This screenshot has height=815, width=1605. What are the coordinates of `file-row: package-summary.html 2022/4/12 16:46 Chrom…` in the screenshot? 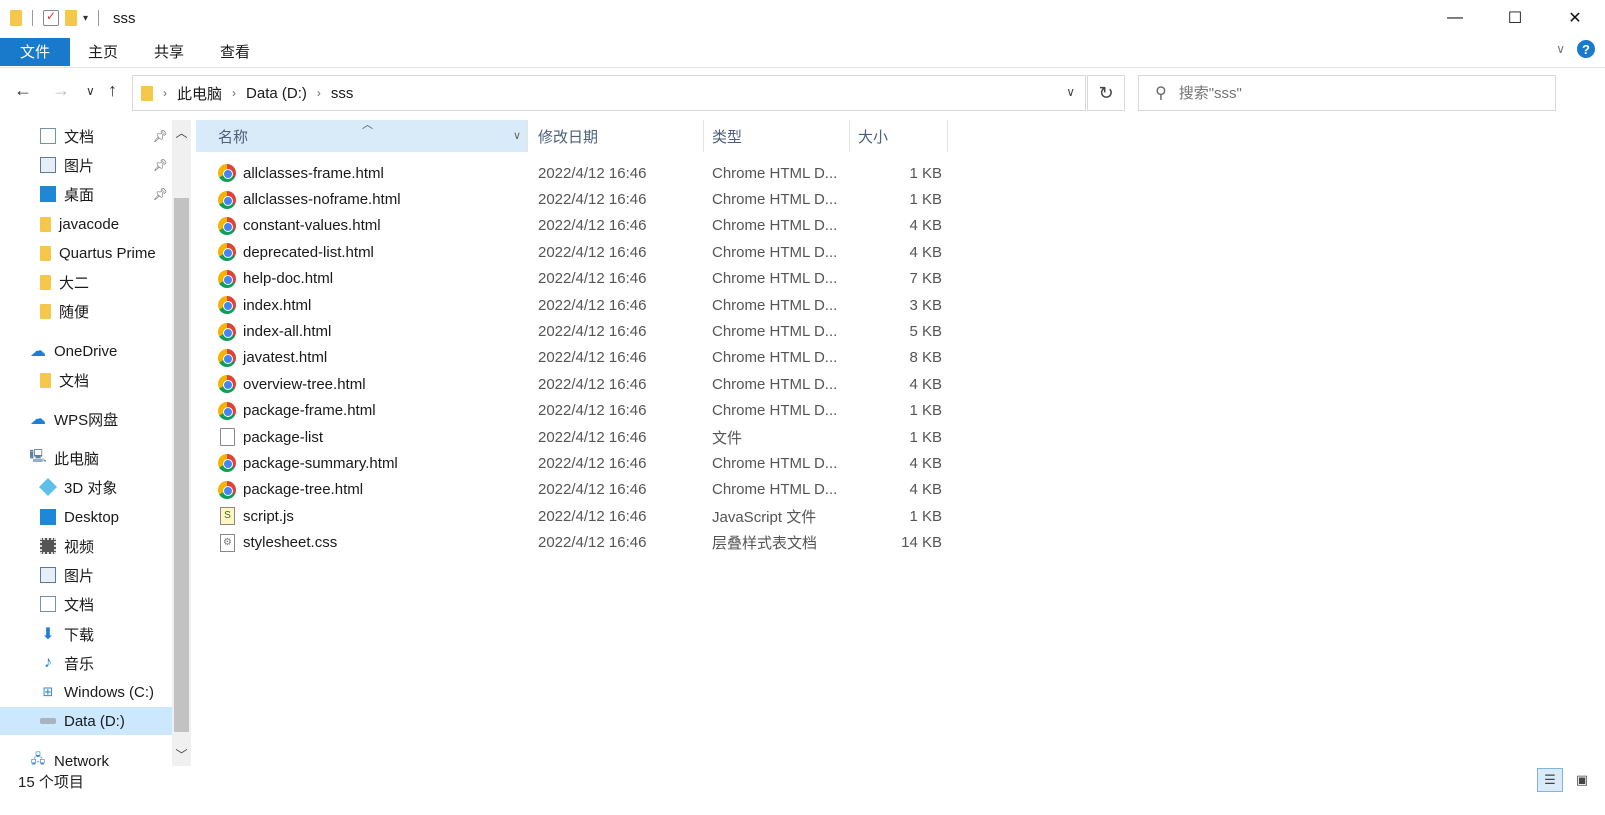 It's located at (576, 463).